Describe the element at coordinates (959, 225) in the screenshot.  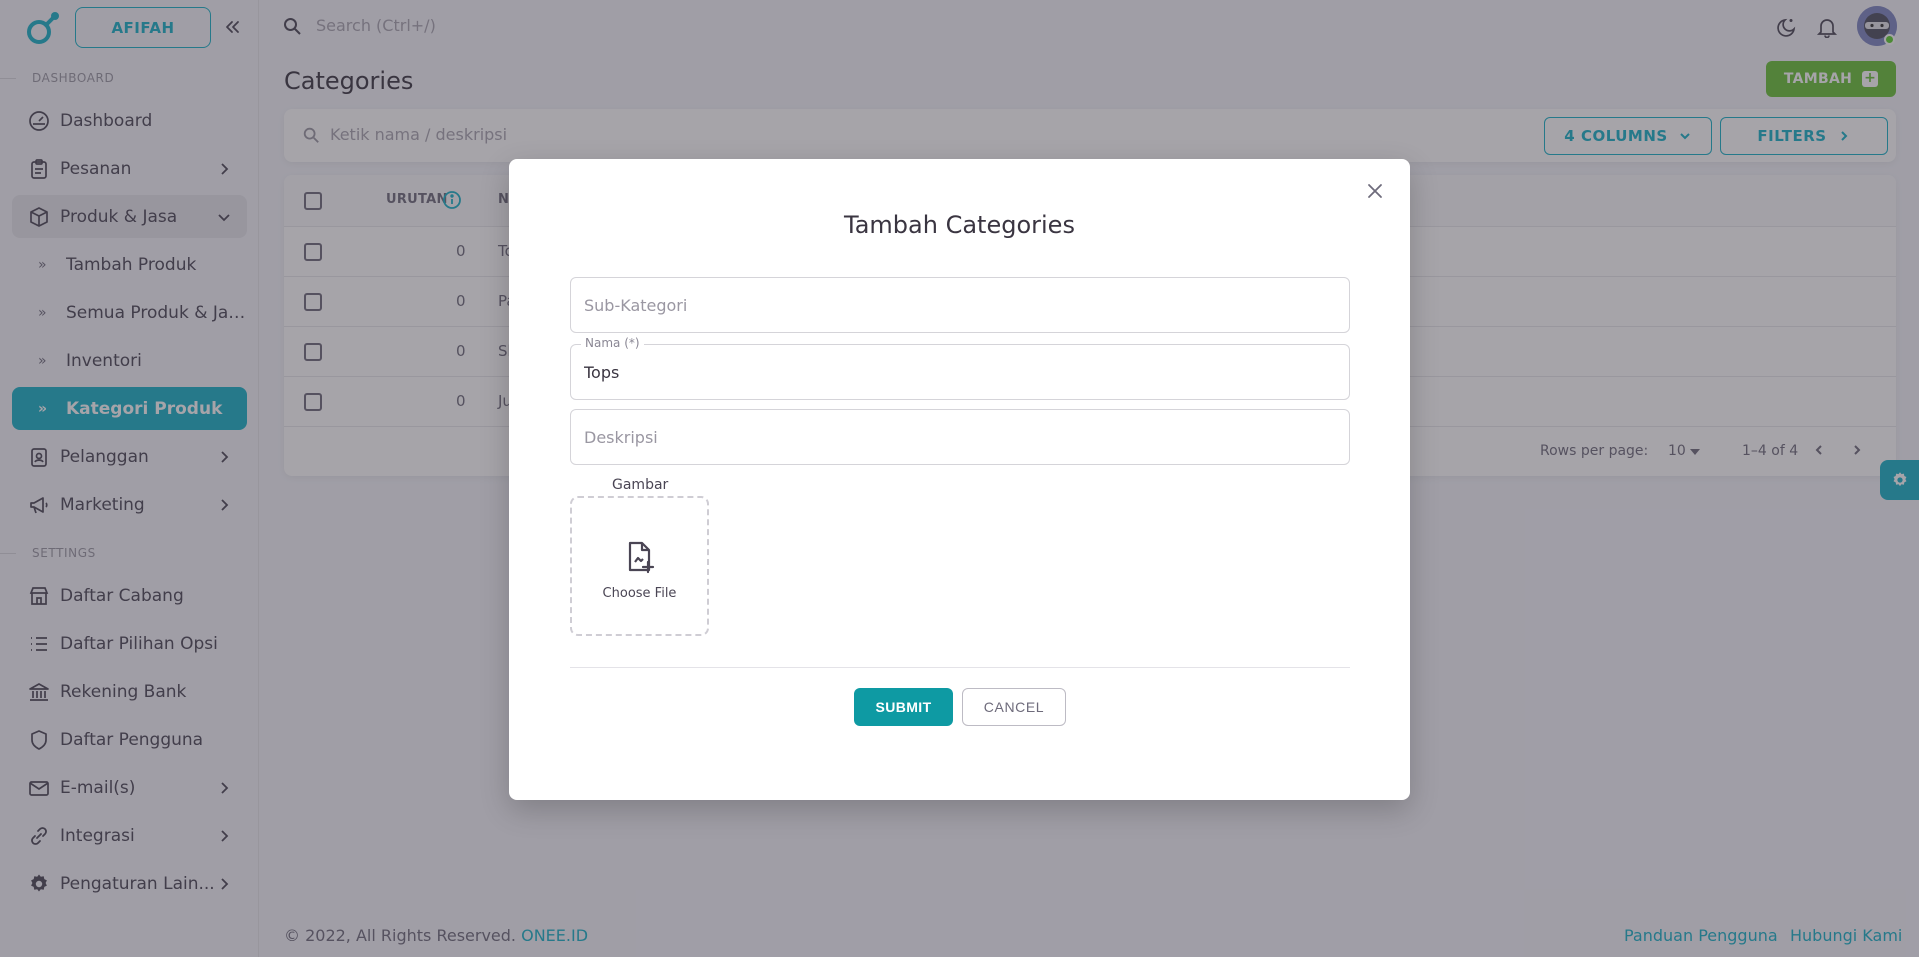
I see `dialog-title: Tambah Categories` at that location.